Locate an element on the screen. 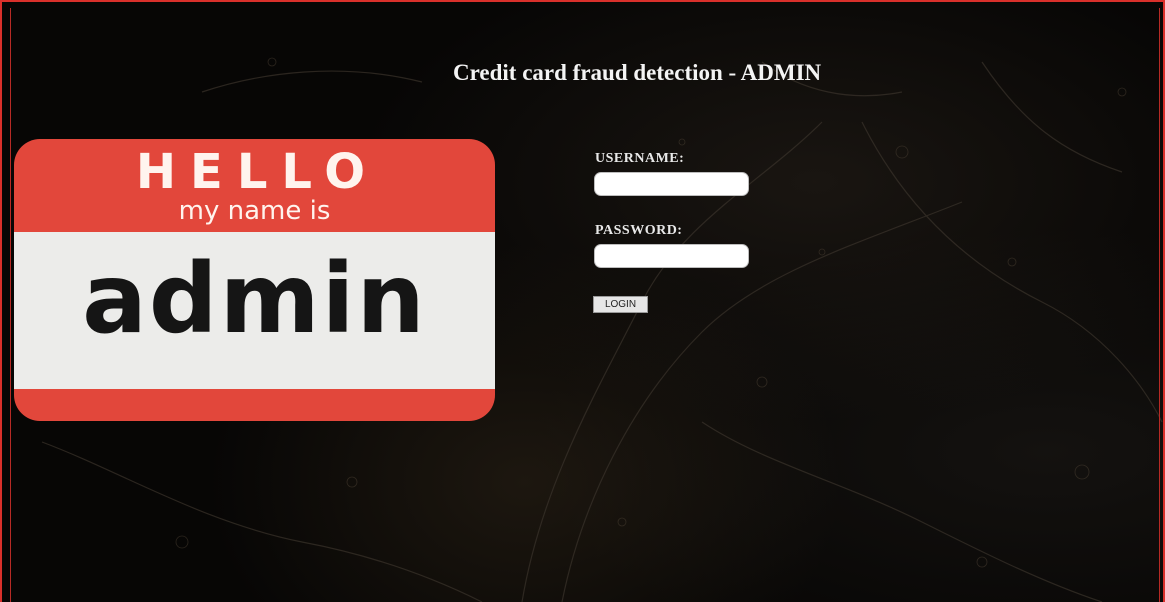 The width and height of the screenshot is (1165, 602). badge-name: admin is located at coordinates (254, 299).